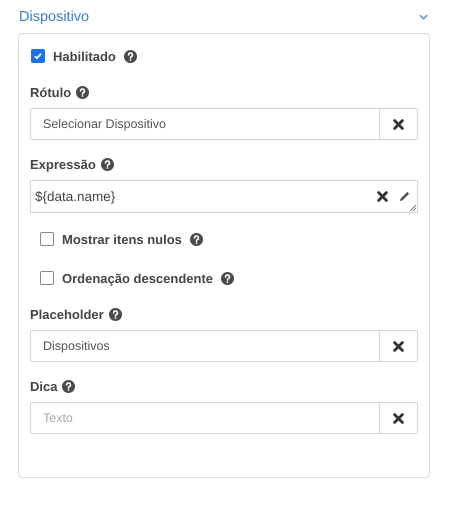 This screenshot has width=452, height=509. What do you see at coordinates (423, 17) in the screenshot?
I see `chevron-icon` at bounding box center [423, 17].